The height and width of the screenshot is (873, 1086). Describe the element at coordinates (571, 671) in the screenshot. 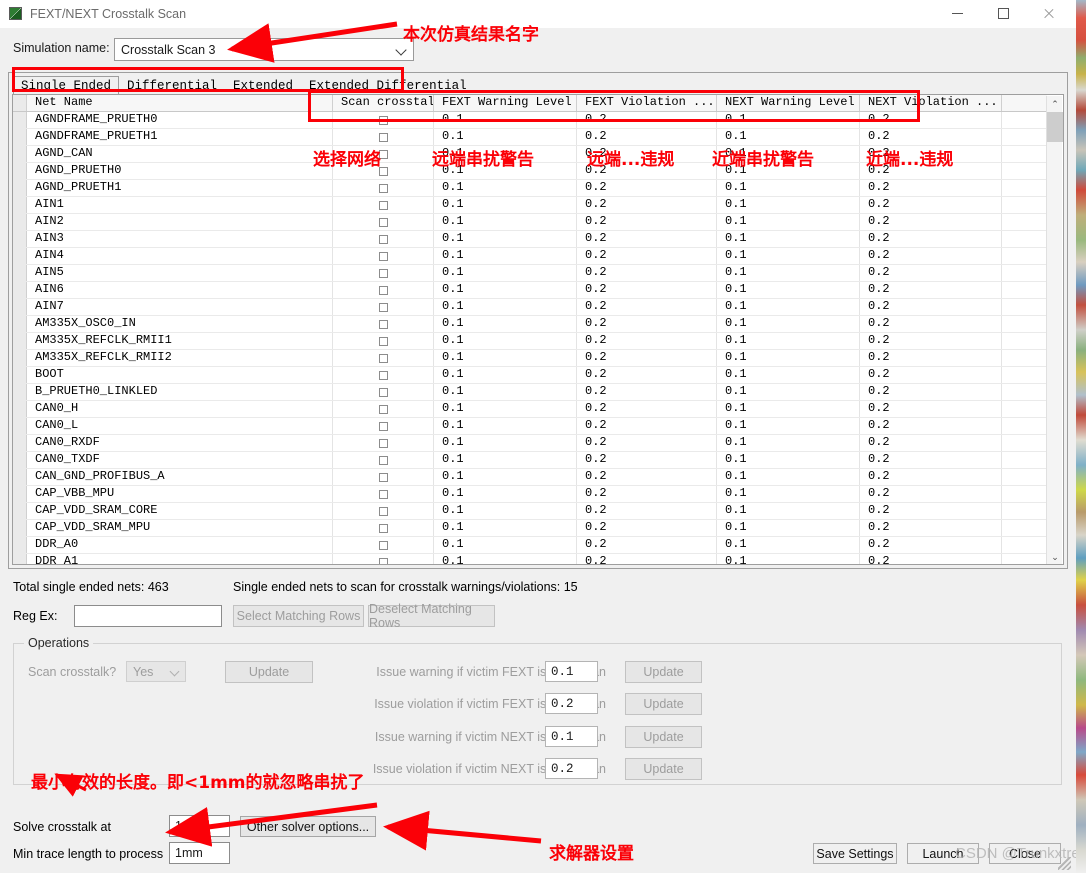

I see `fext-warning-threshold-input: 0.1` at that location.